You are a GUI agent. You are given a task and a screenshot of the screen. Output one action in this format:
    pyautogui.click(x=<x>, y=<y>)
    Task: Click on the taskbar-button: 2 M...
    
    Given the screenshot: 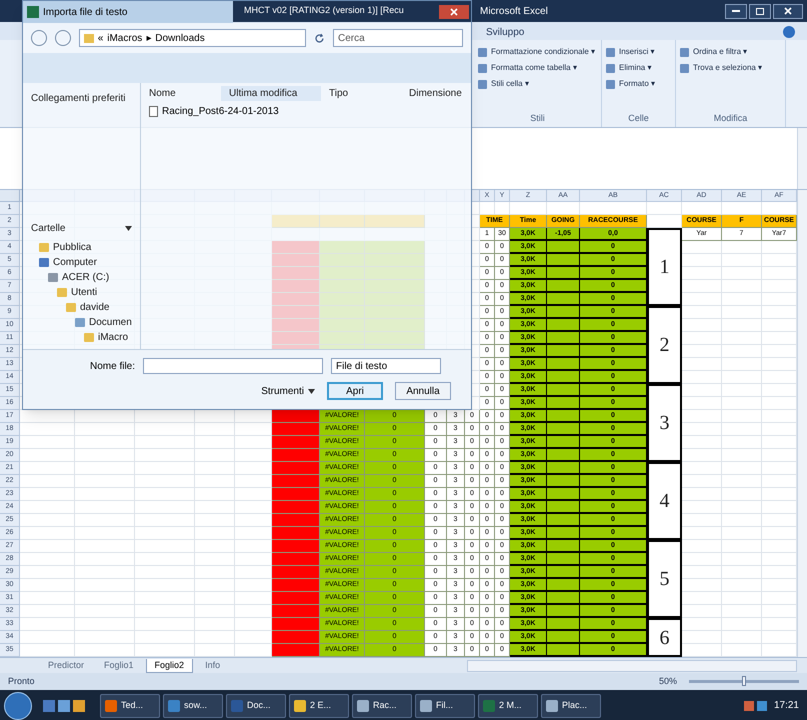 What is the action you would take?
    pyautogui.click(x=508, y=706)
    